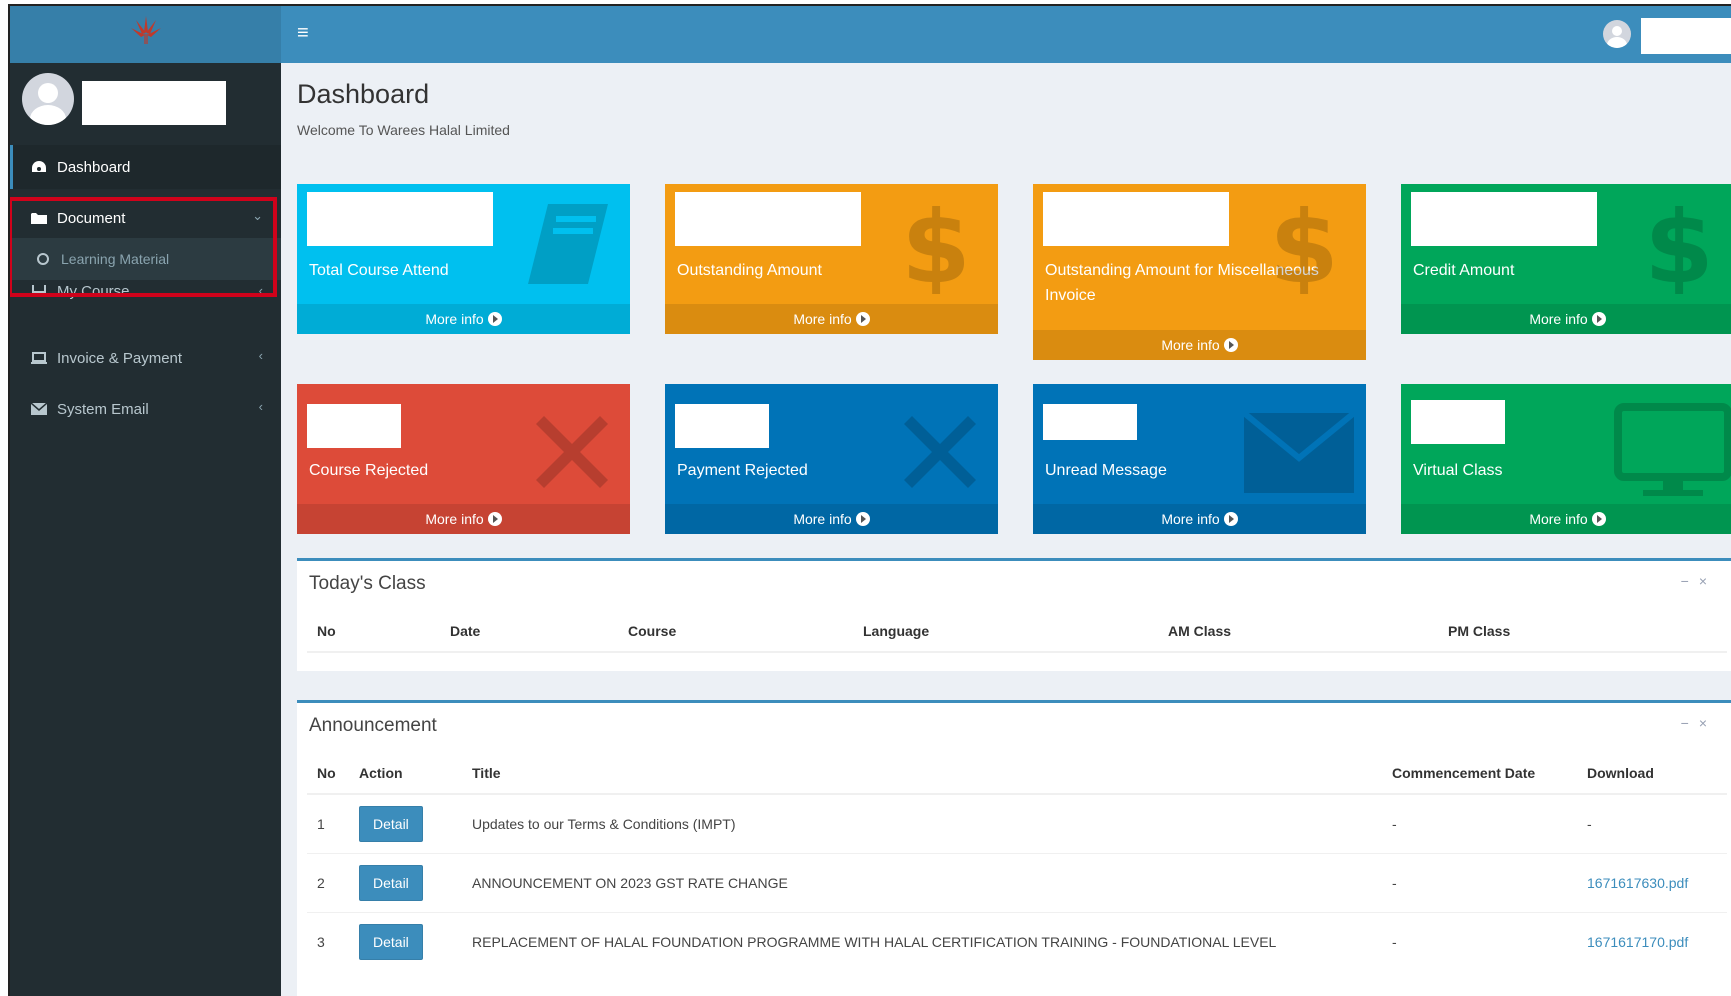  I want to click on tile-course-rejected: Course Rejected More info, so click(463, 459).